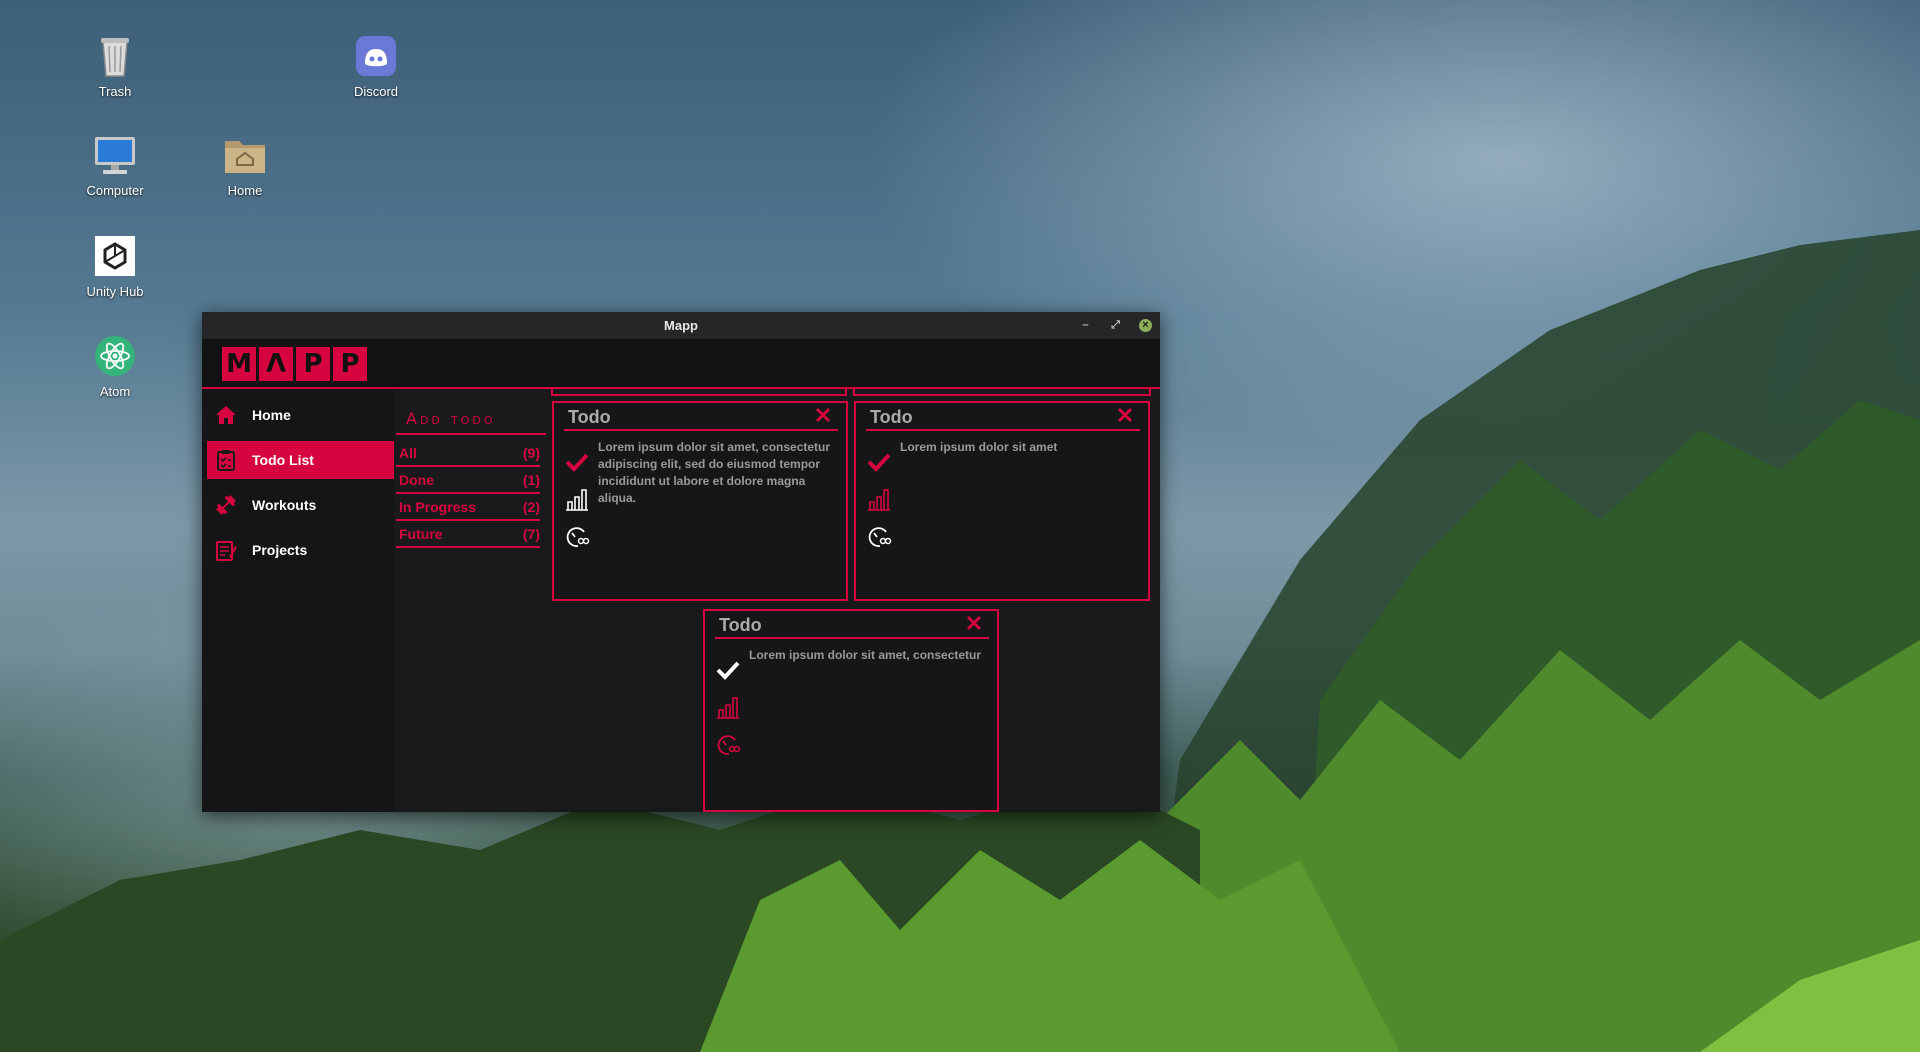 Image resolution: width=1920 pixels, height=1052 pixels. What do you see at coordinates (226, 460) in the screenshot?
I see `clipboard-icon` at bounding box center [226, 460].